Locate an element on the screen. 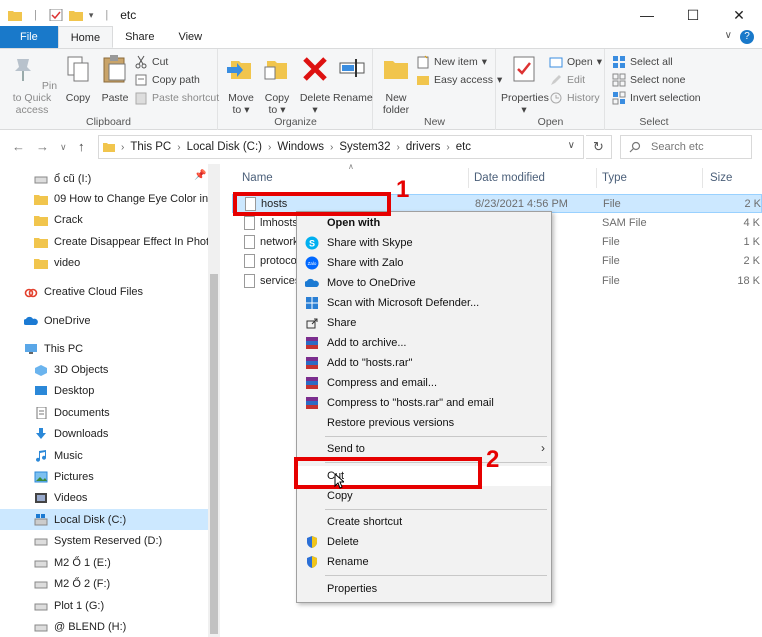 This screenshot has width=762, height=637. select-all-button: Select all is located at coordinates (642, 62).